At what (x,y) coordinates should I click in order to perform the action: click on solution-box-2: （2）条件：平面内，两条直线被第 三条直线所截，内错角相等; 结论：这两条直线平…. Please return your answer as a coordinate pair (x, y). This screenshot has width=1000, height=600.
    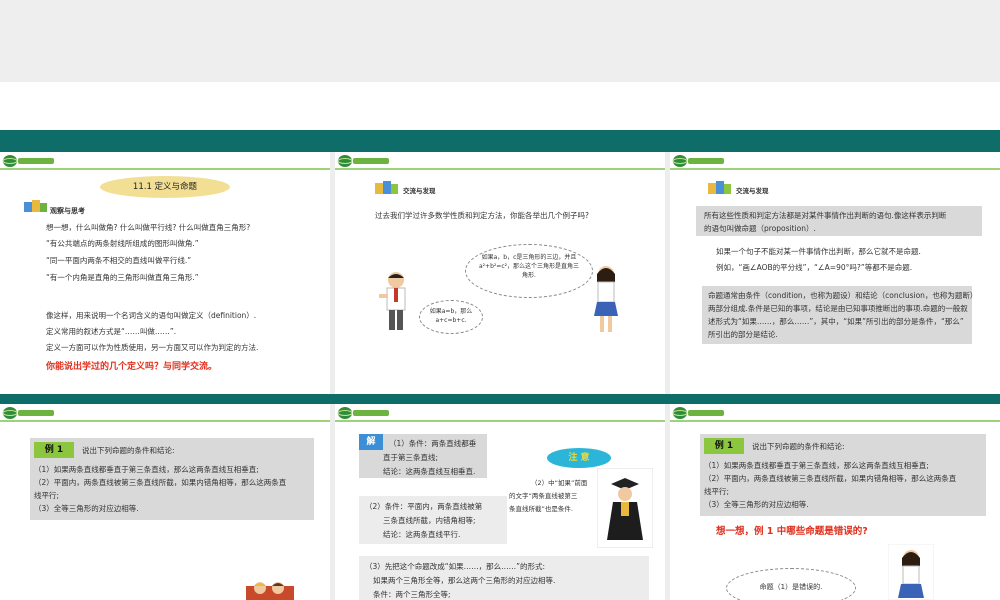
    Looking at the image, I should click on (433, 520).